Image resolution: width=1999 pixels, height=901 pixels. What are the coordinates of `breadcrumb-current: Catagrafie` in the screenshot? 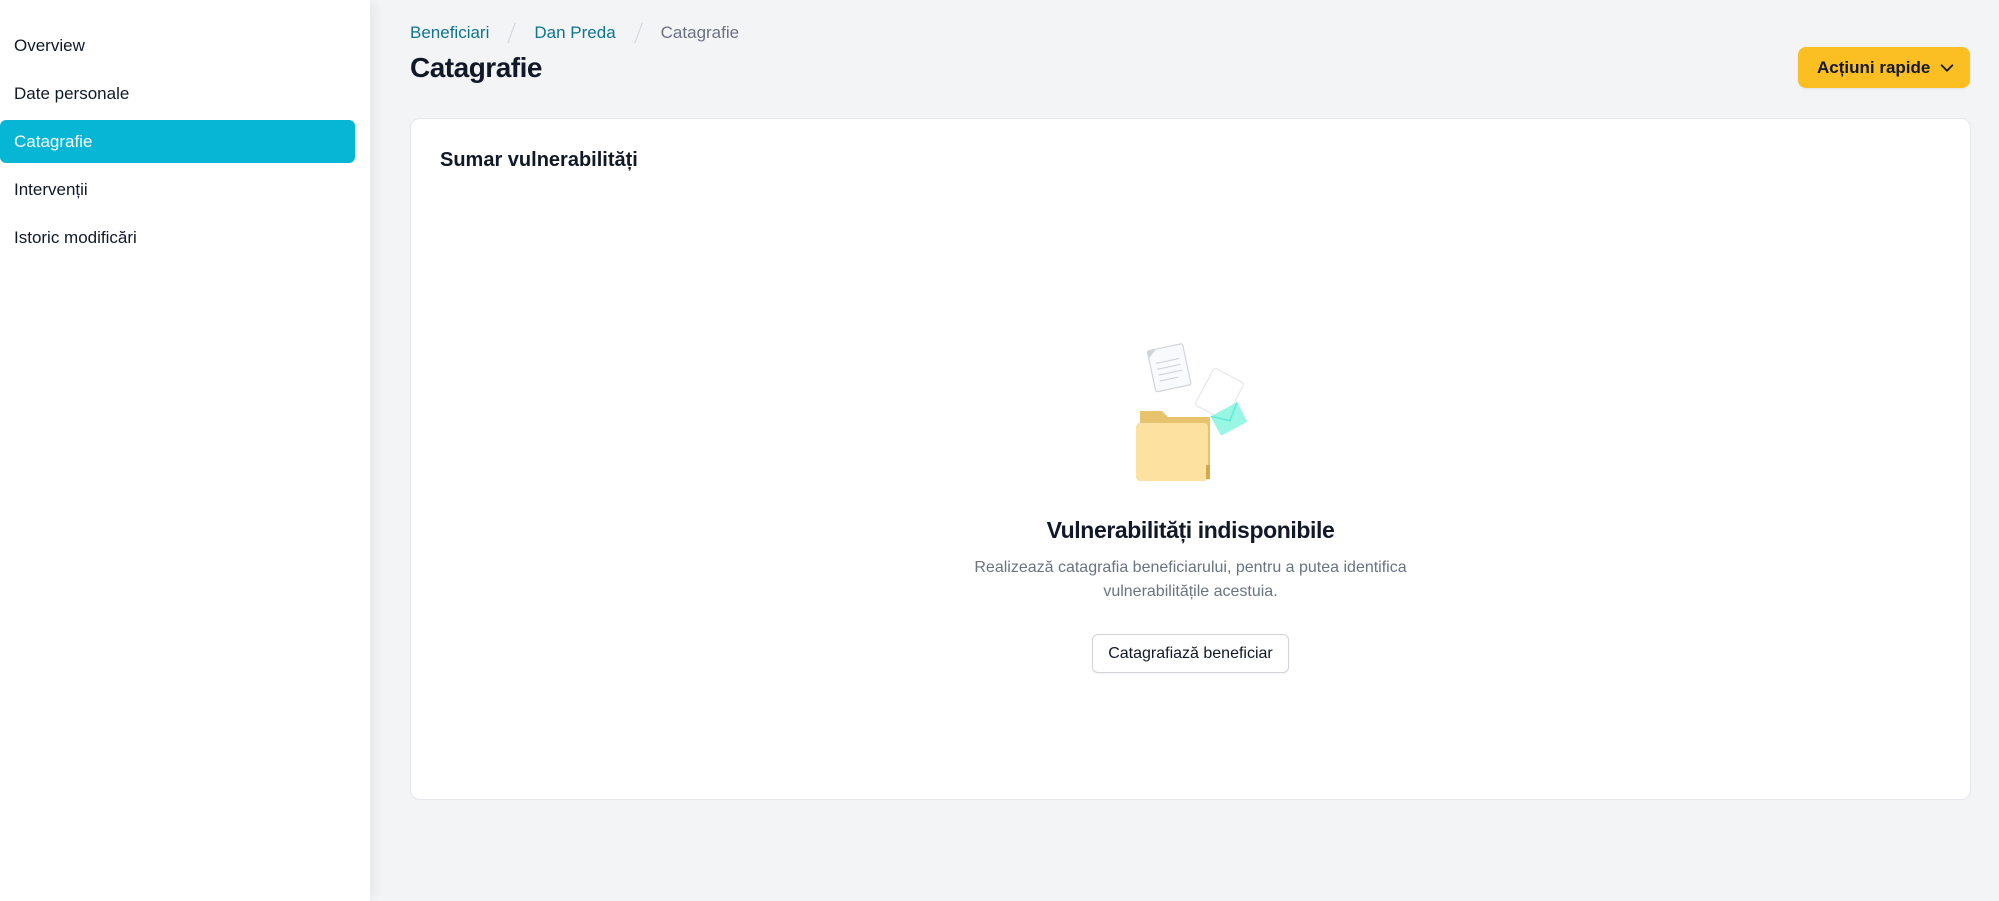 It's located at (700, 32).